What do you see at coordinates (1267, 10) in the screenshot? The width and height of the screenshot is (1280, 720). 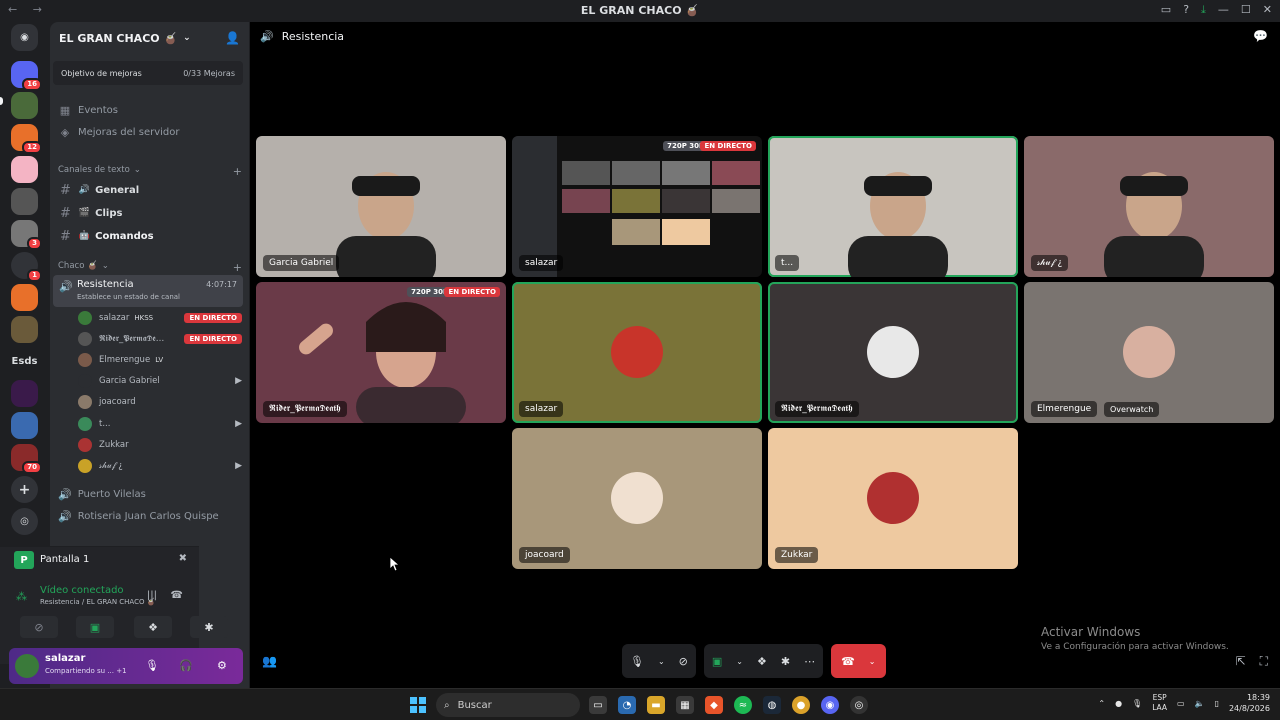 I see `close-icon: ✕` at bounding box center [1267, 10].